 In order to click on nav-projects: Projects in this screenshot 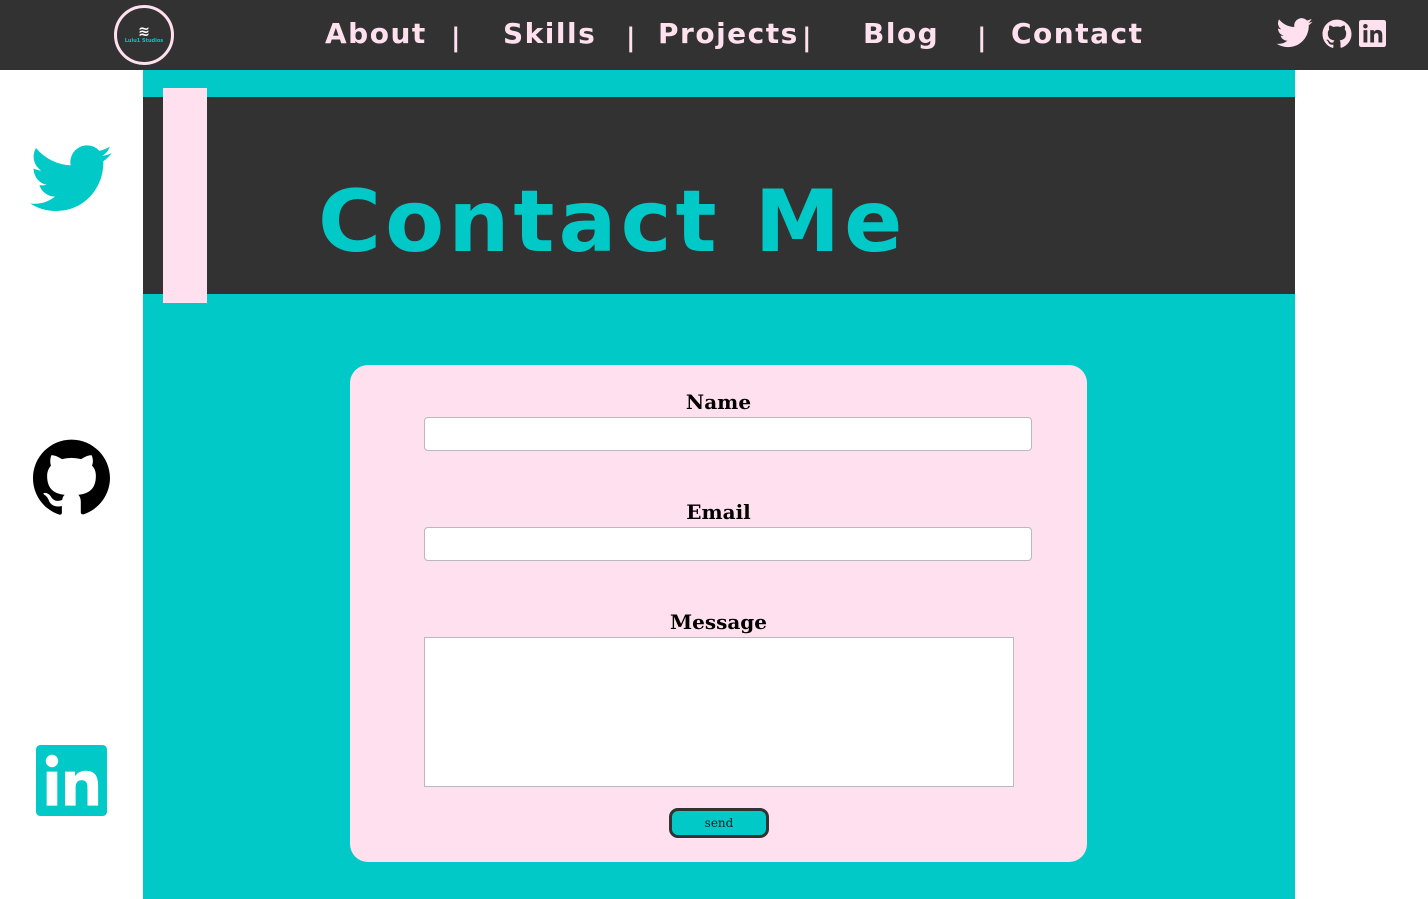, I will do `click(728, 34)`.